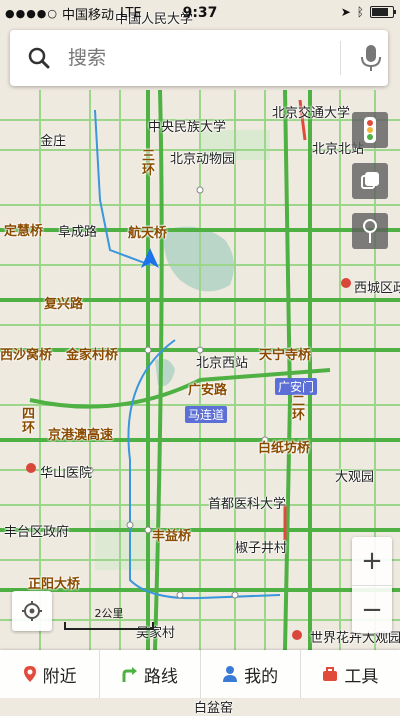 The height and width of the screenshot is (716, 400). Describe the element at coordinates (222, 363) in the screenshot. I see `map-label: 北京西站` at that location.